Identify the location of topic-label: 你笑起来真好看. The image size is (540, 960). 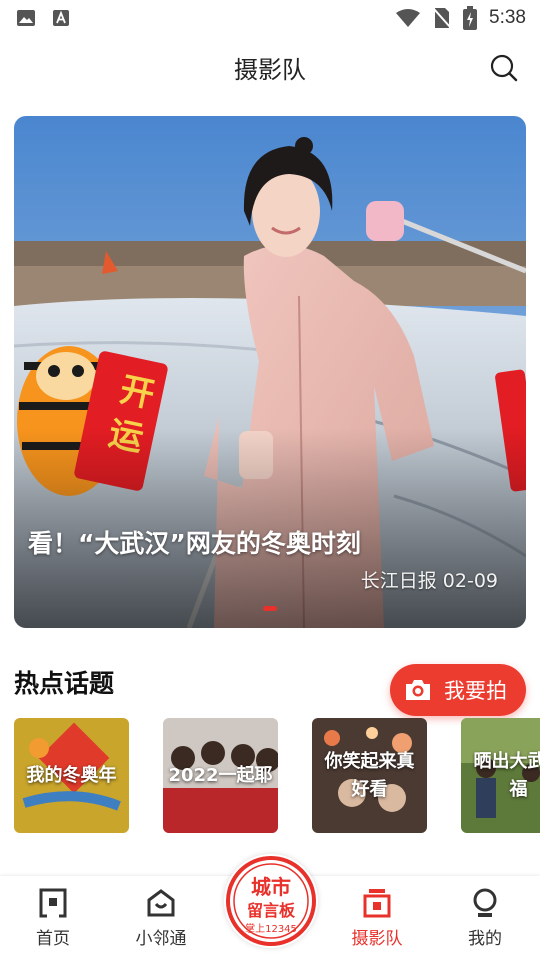
(369, 775).